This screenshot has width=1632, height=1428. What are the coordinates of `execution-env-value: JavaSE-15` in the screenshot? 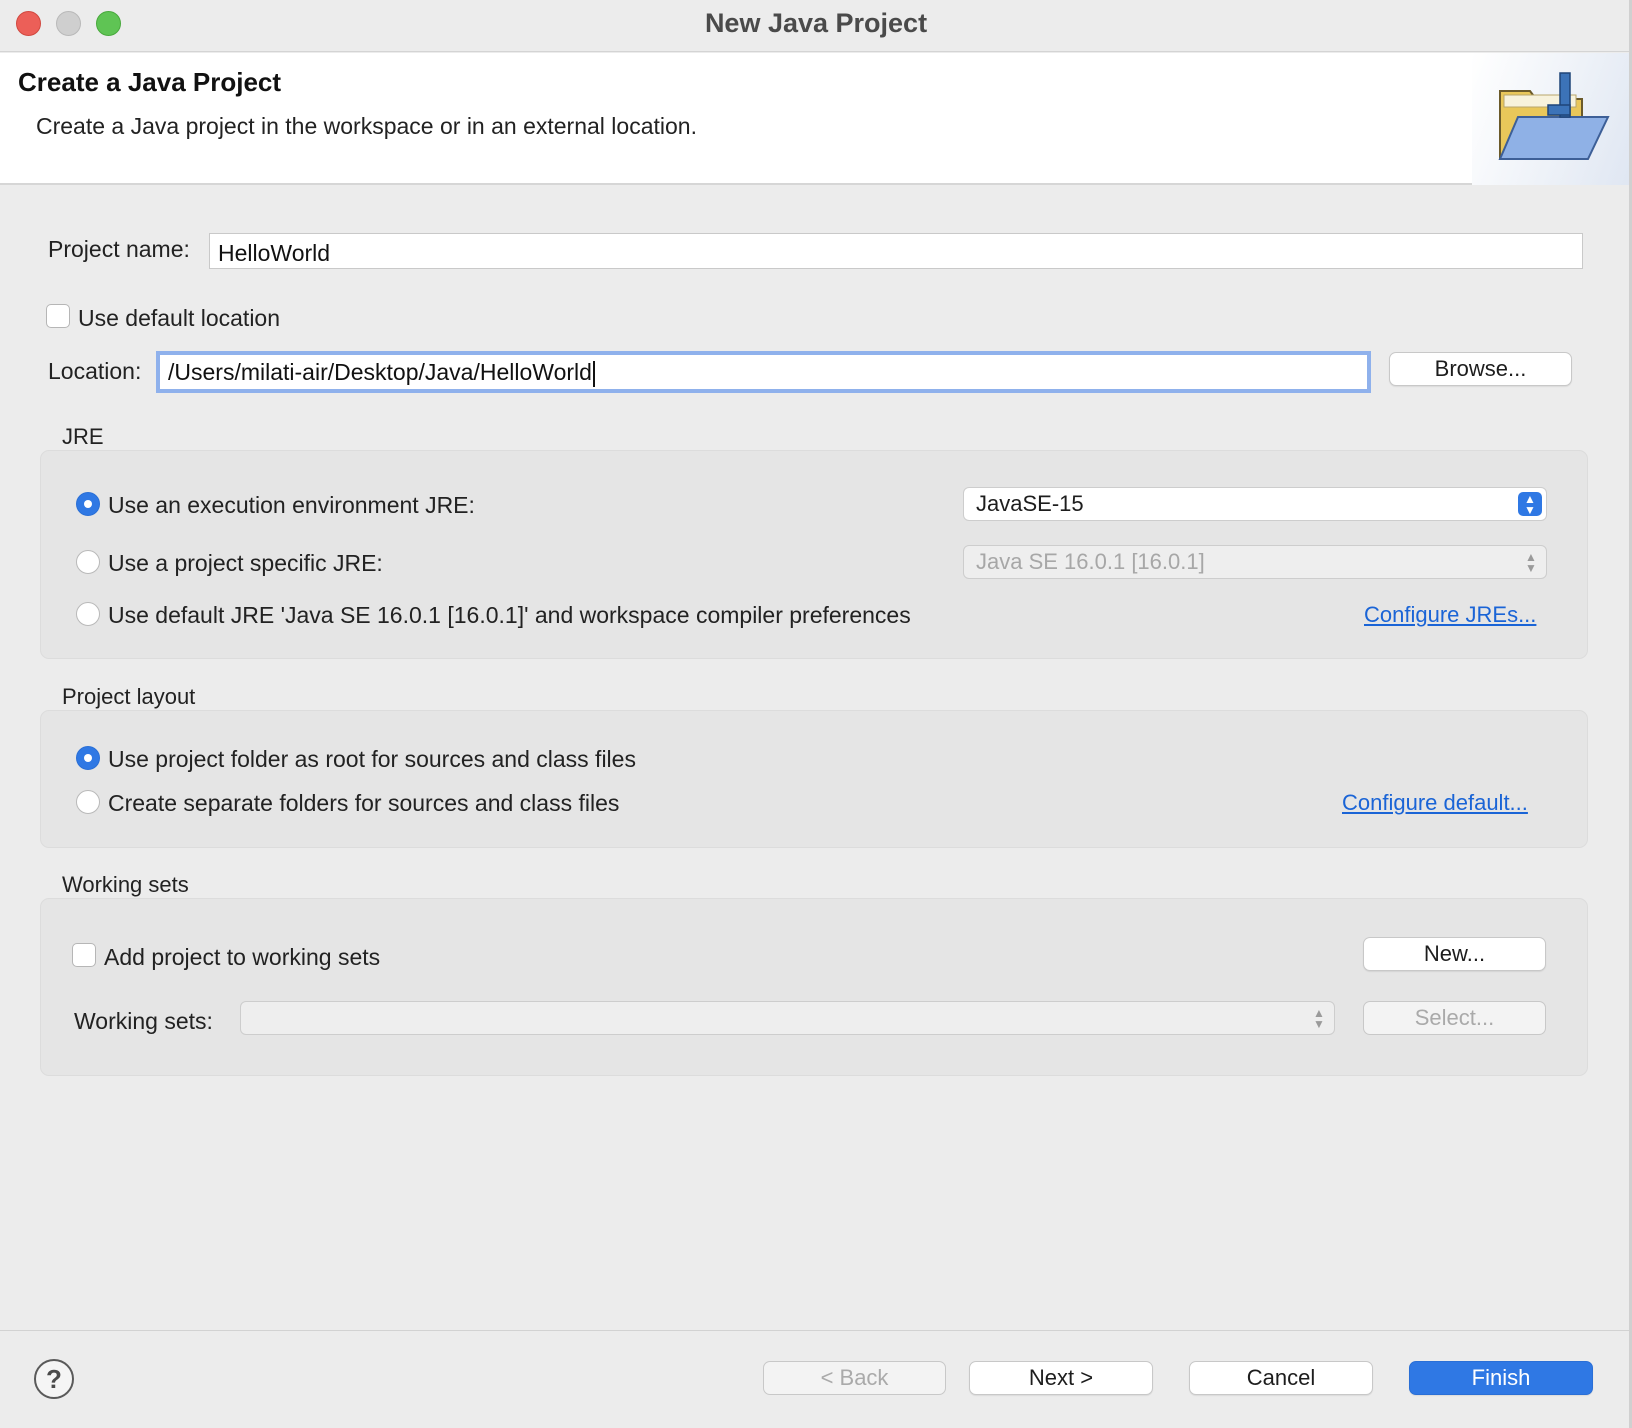 It's located at (1030, 503).